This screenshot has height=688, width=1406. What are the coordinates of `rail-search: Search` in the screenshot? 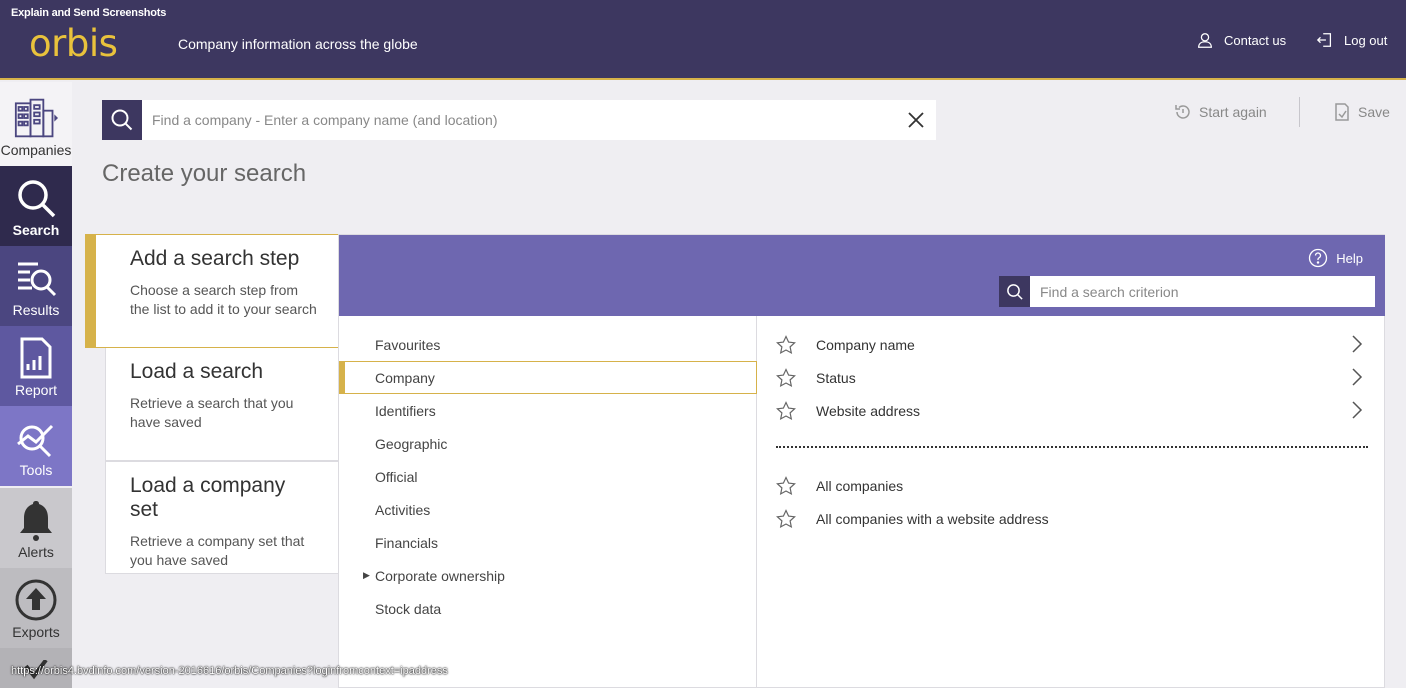 It's located at (36, 206).